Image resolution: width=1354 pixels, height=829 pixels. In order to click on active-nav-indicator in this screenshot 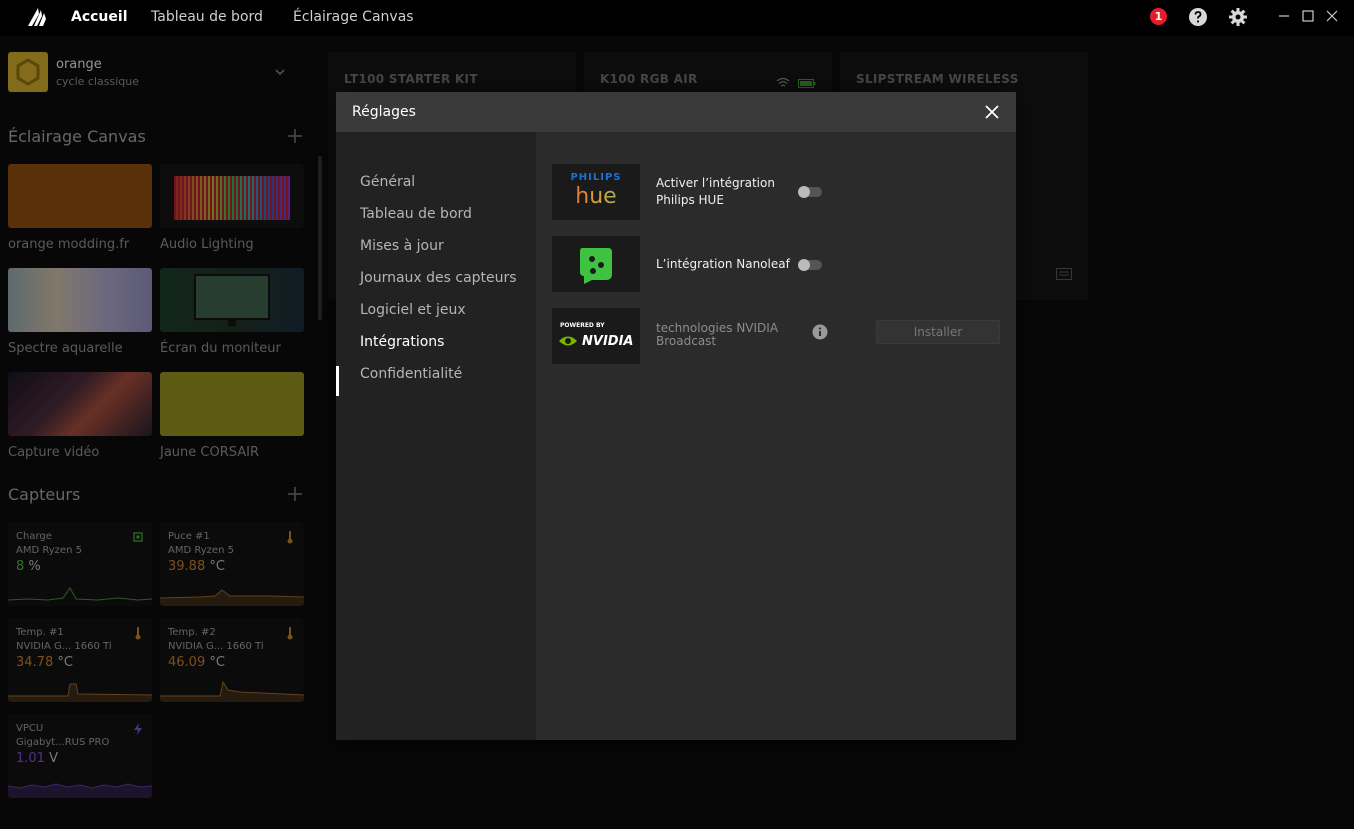, I will do `click(337, 381)`.